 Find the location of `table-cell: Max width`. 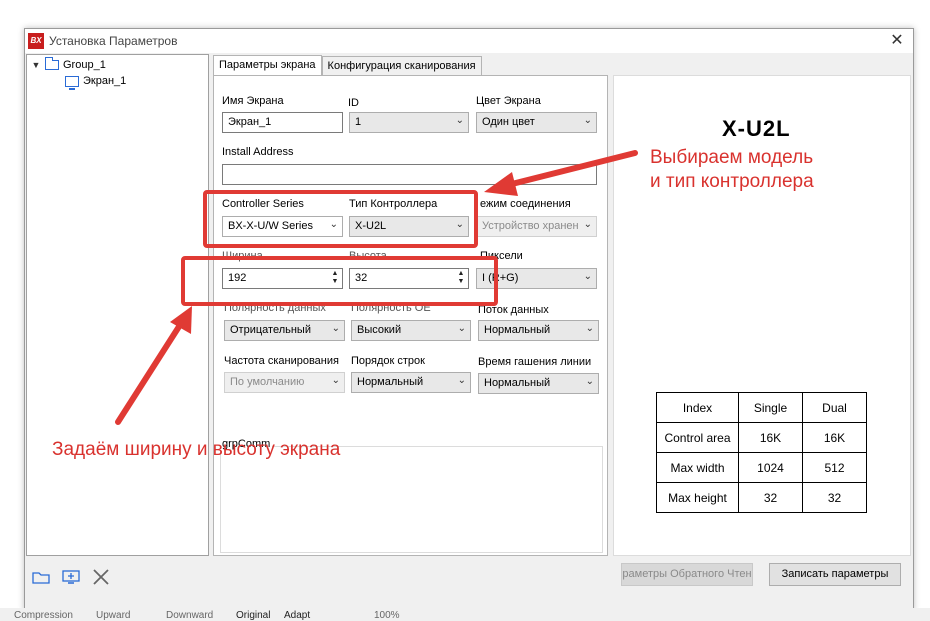

table-cell: Max width is located at coordinates (697, 467).